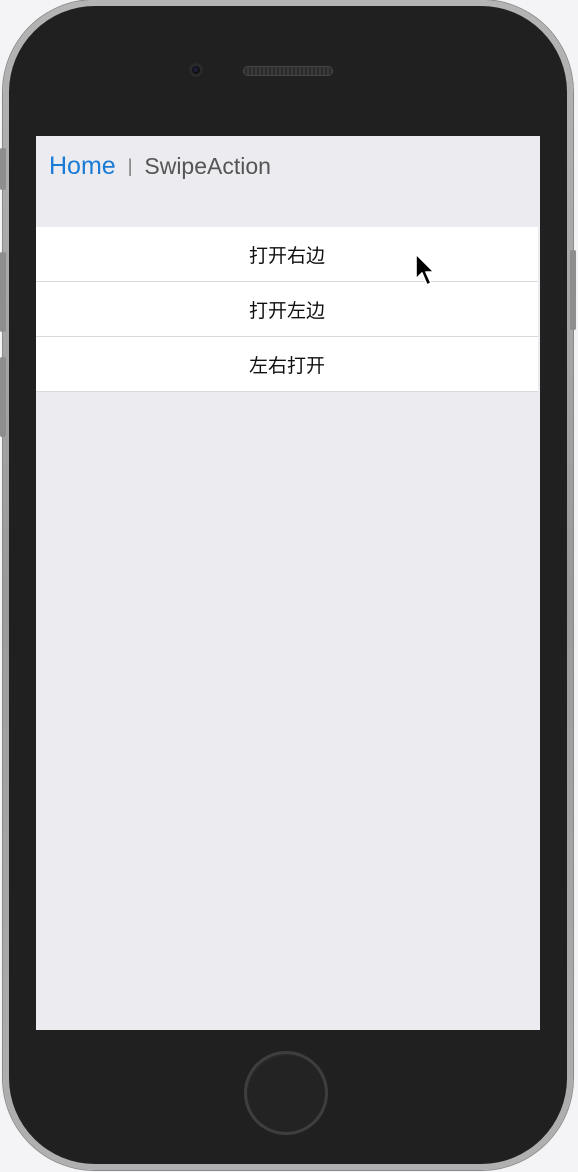  What do you see at coordinates (573, 290) in the screenshot?
I see `power-button` at bounding box center [573, 290].